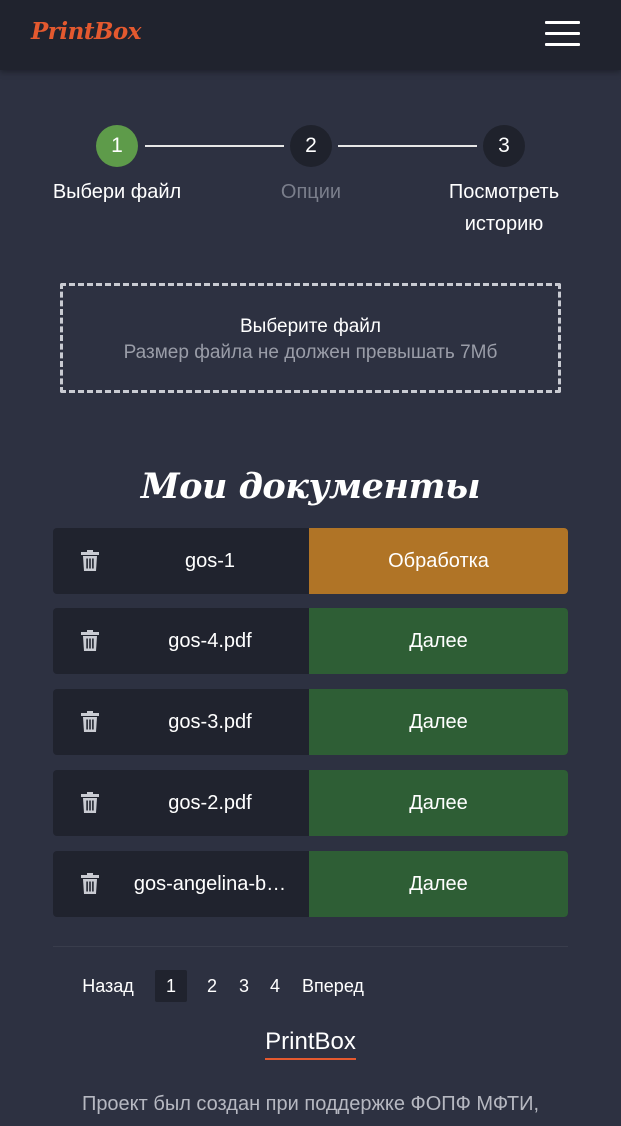 This screenshot has width=621, height=1126. What do you see at coordinates (310, 326) in the screenshot?
I see `upload-title: Выберите файл` at bounding box center [310, 326].